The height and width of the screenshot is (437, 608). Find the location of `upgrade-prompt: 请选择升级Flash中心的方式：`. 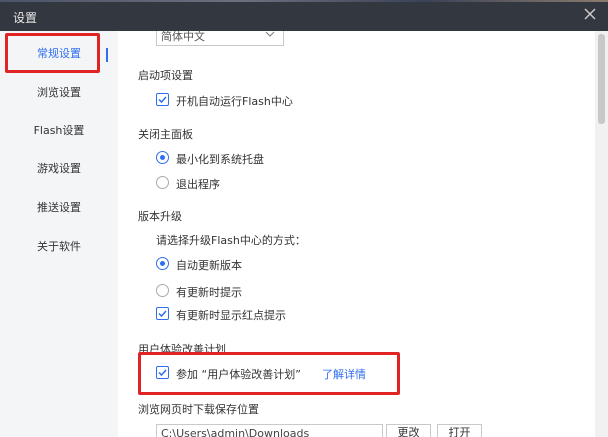

upgrade-prompt: 请选择升级Flash中心的方式： is located at coordinates (231, 240).